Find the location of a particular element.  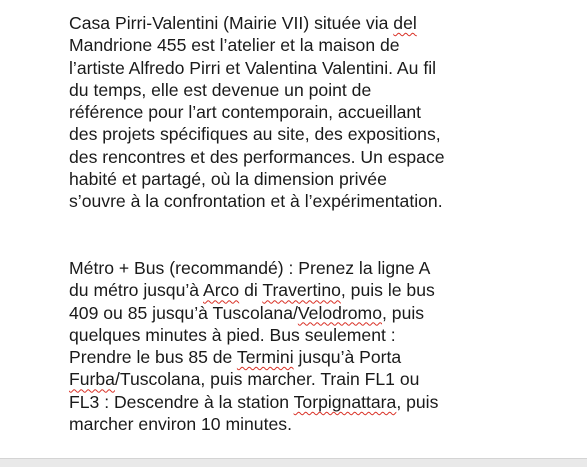

misspelled-word: Velodromo is located at coordinates (340, 312).